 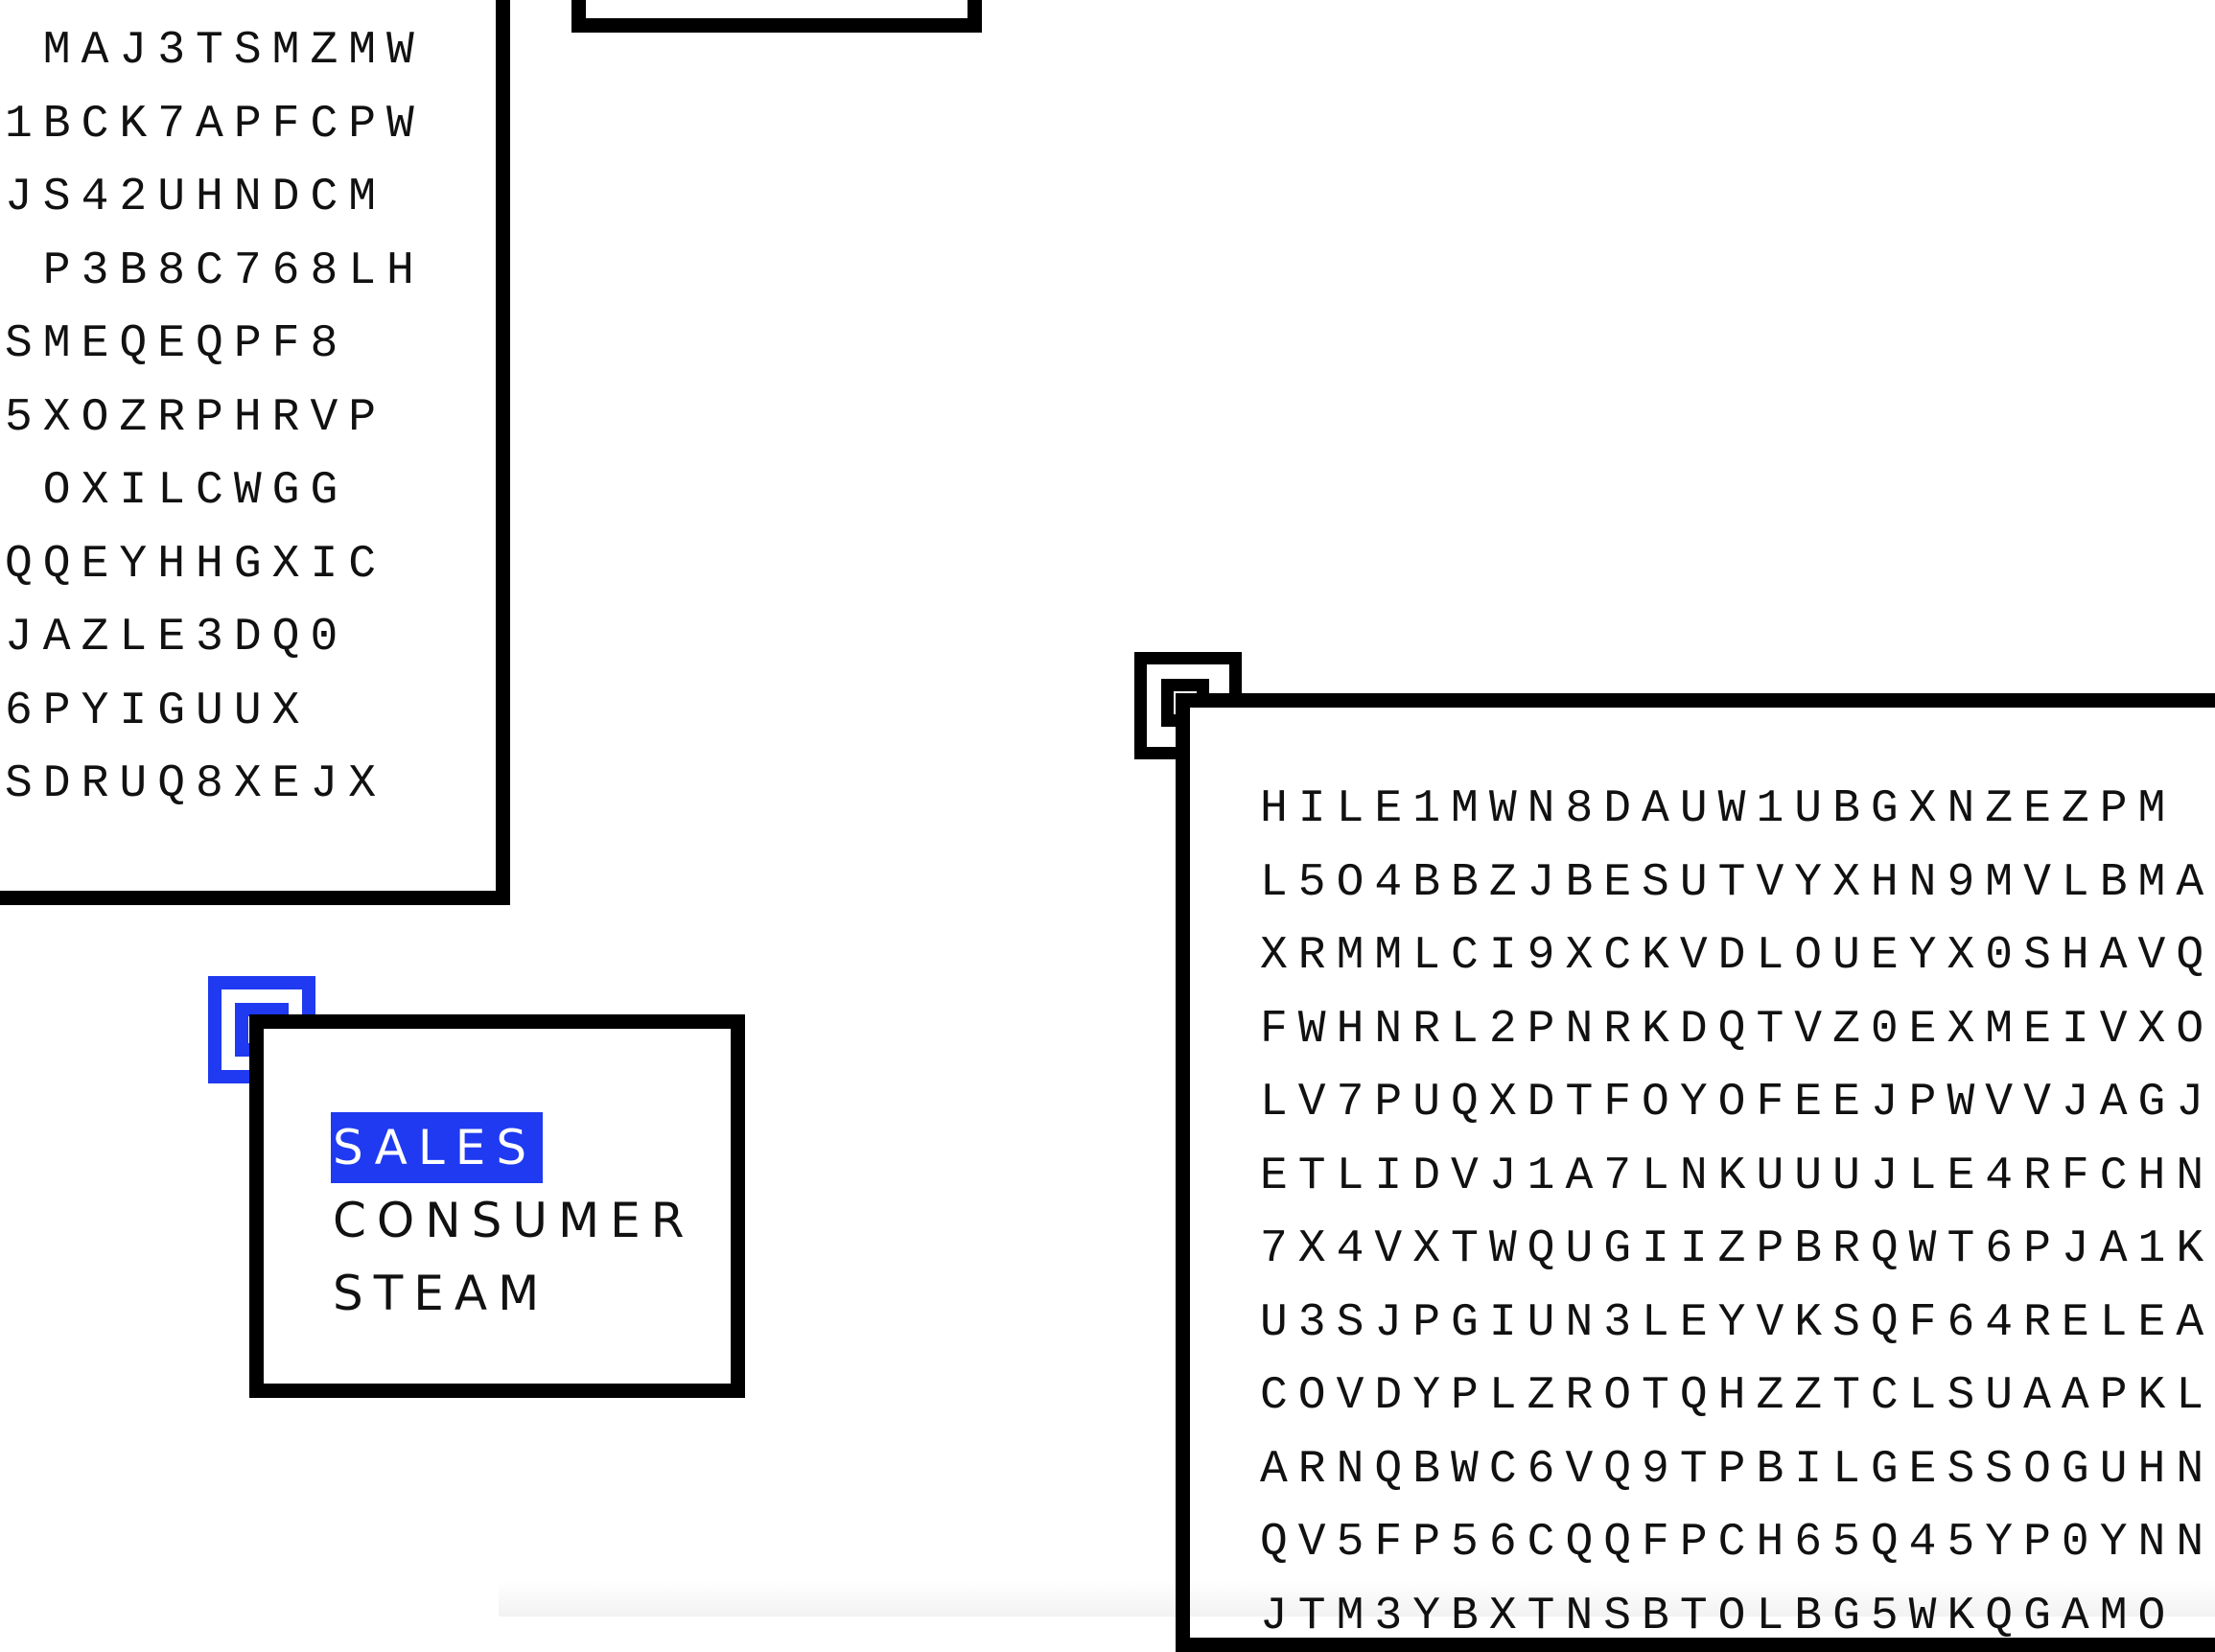 I want to click on menu-item-sales: SALES, so click(x=437, y=1147).